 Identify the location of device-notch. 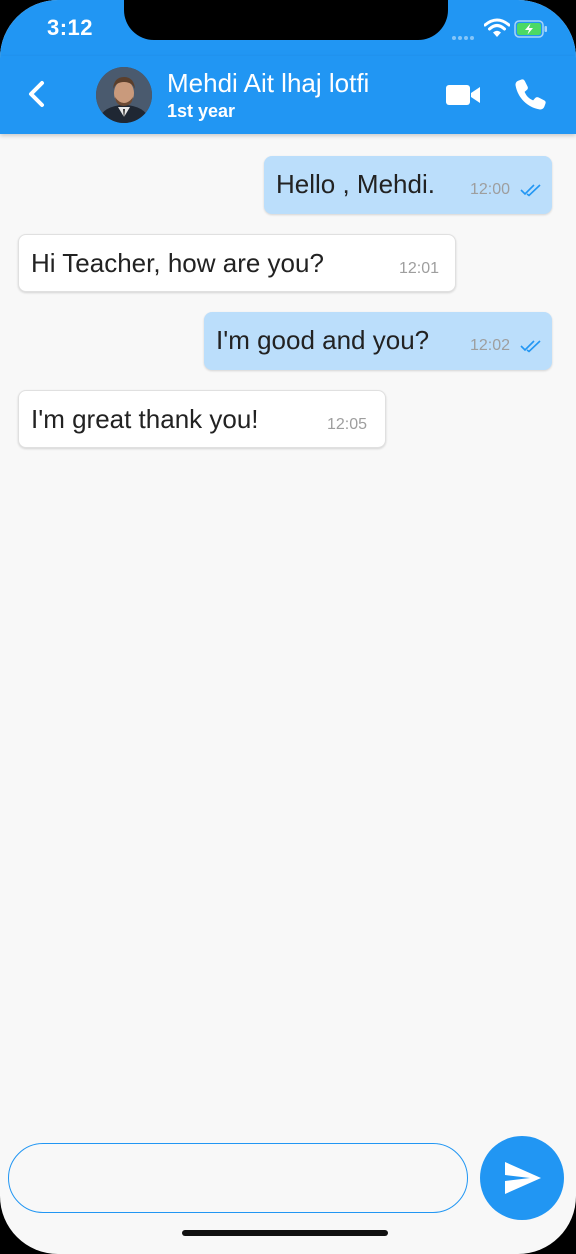
(286, 20).